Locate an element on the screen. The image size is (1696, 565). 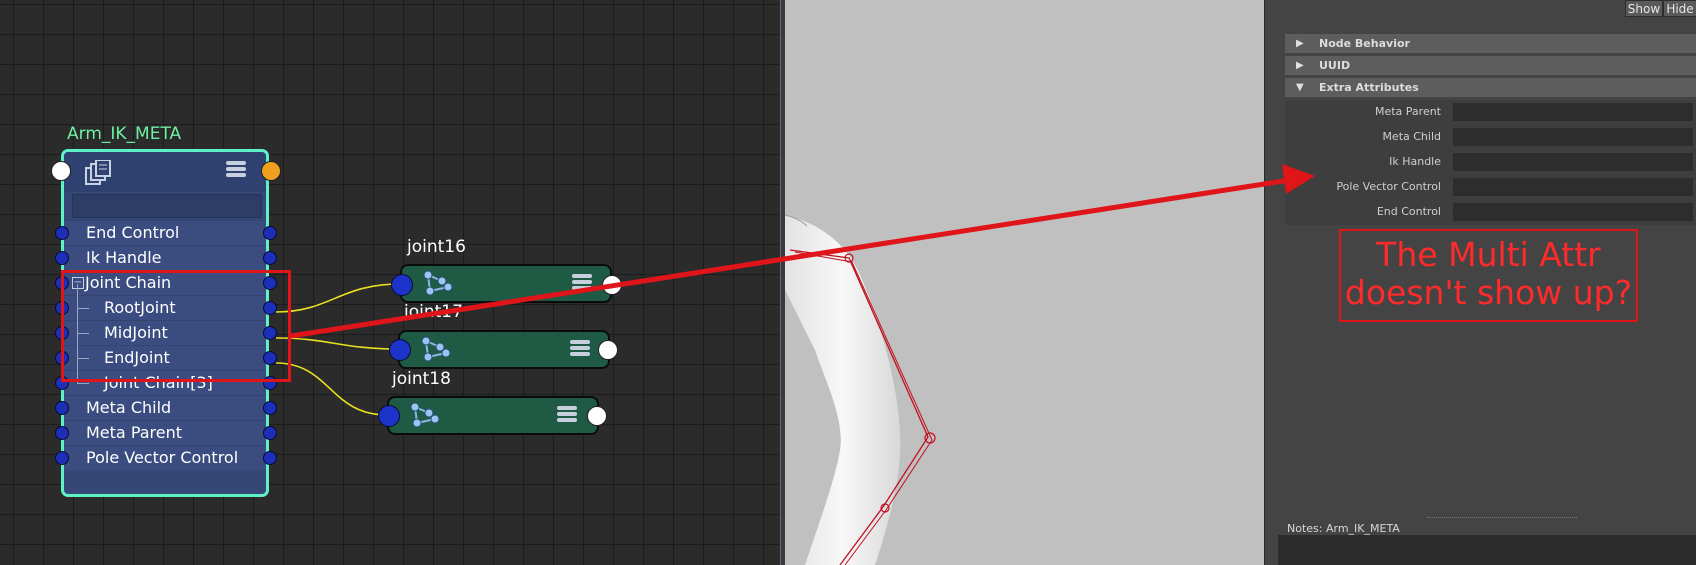
notes-field is located at coordinates (1487, 550).